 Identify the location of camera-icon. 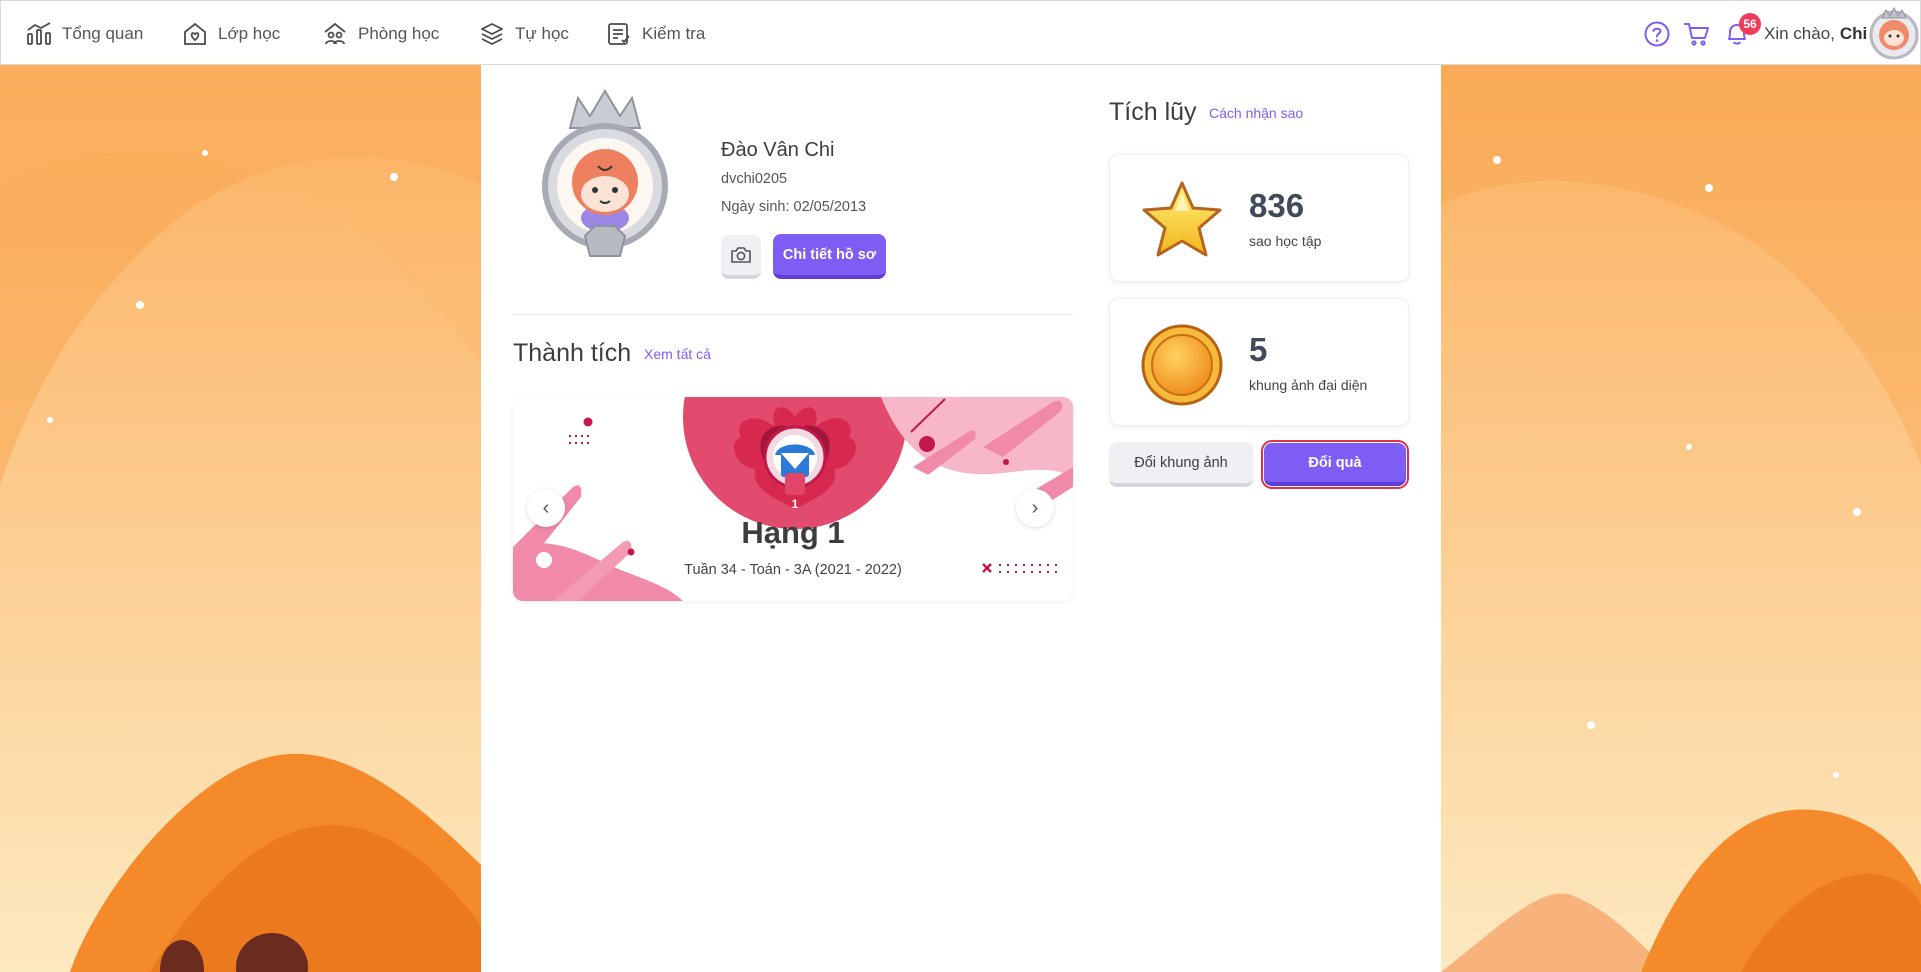
(741, 255).